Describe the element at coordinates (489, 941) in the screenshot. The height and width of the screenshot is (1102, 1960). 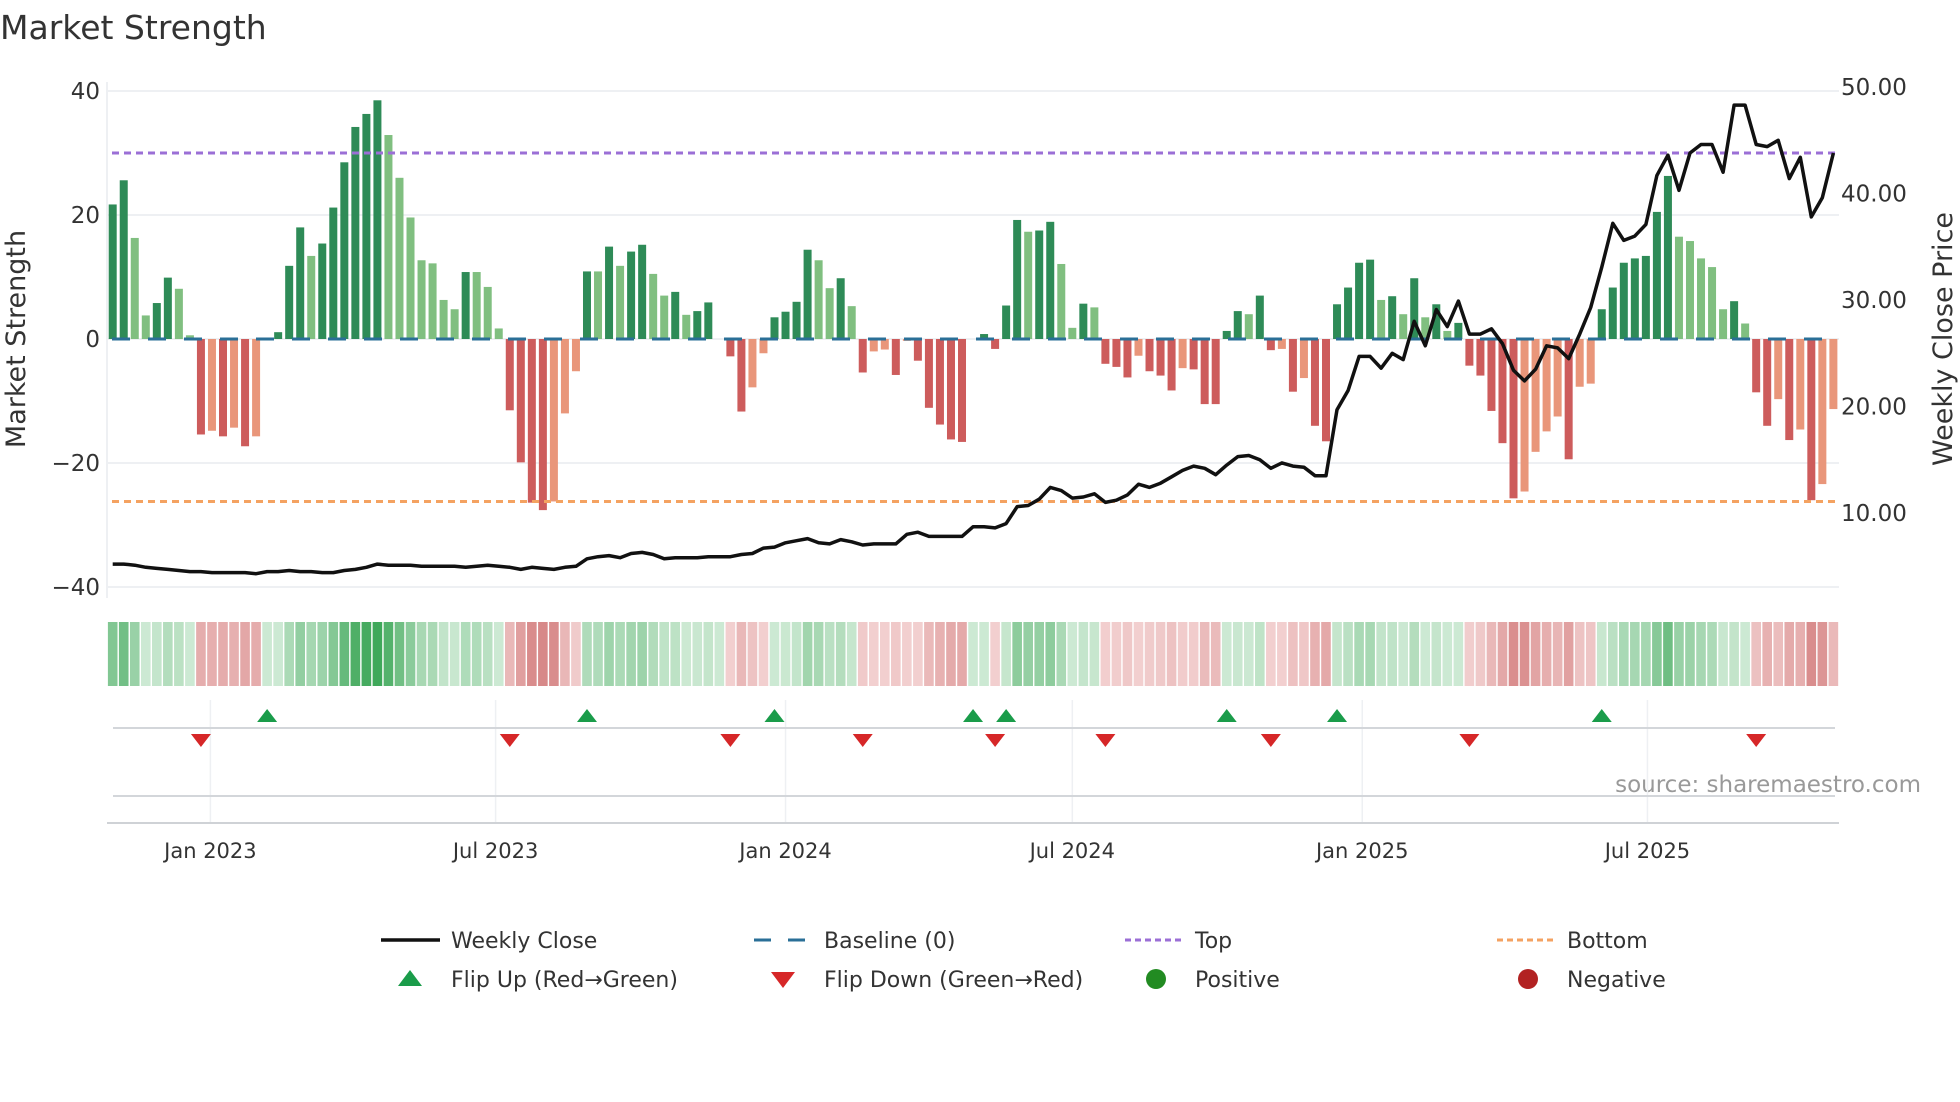
I see `legend-item-close: Weekly Close` at that location.